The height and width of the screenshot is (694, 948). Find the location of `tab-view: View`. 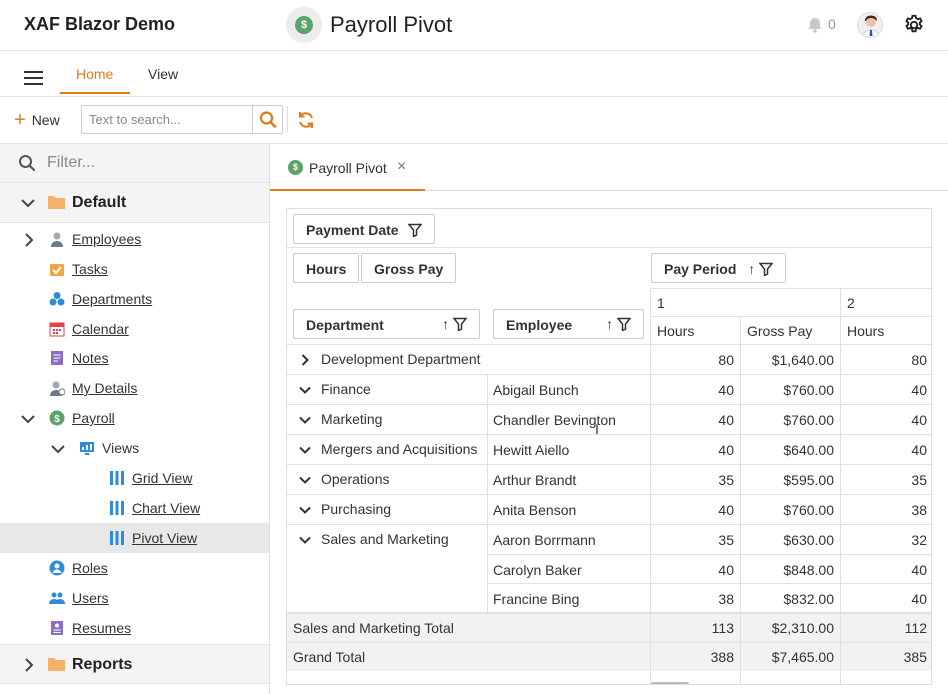

tab-view: View is located at coordinates (163, 74).